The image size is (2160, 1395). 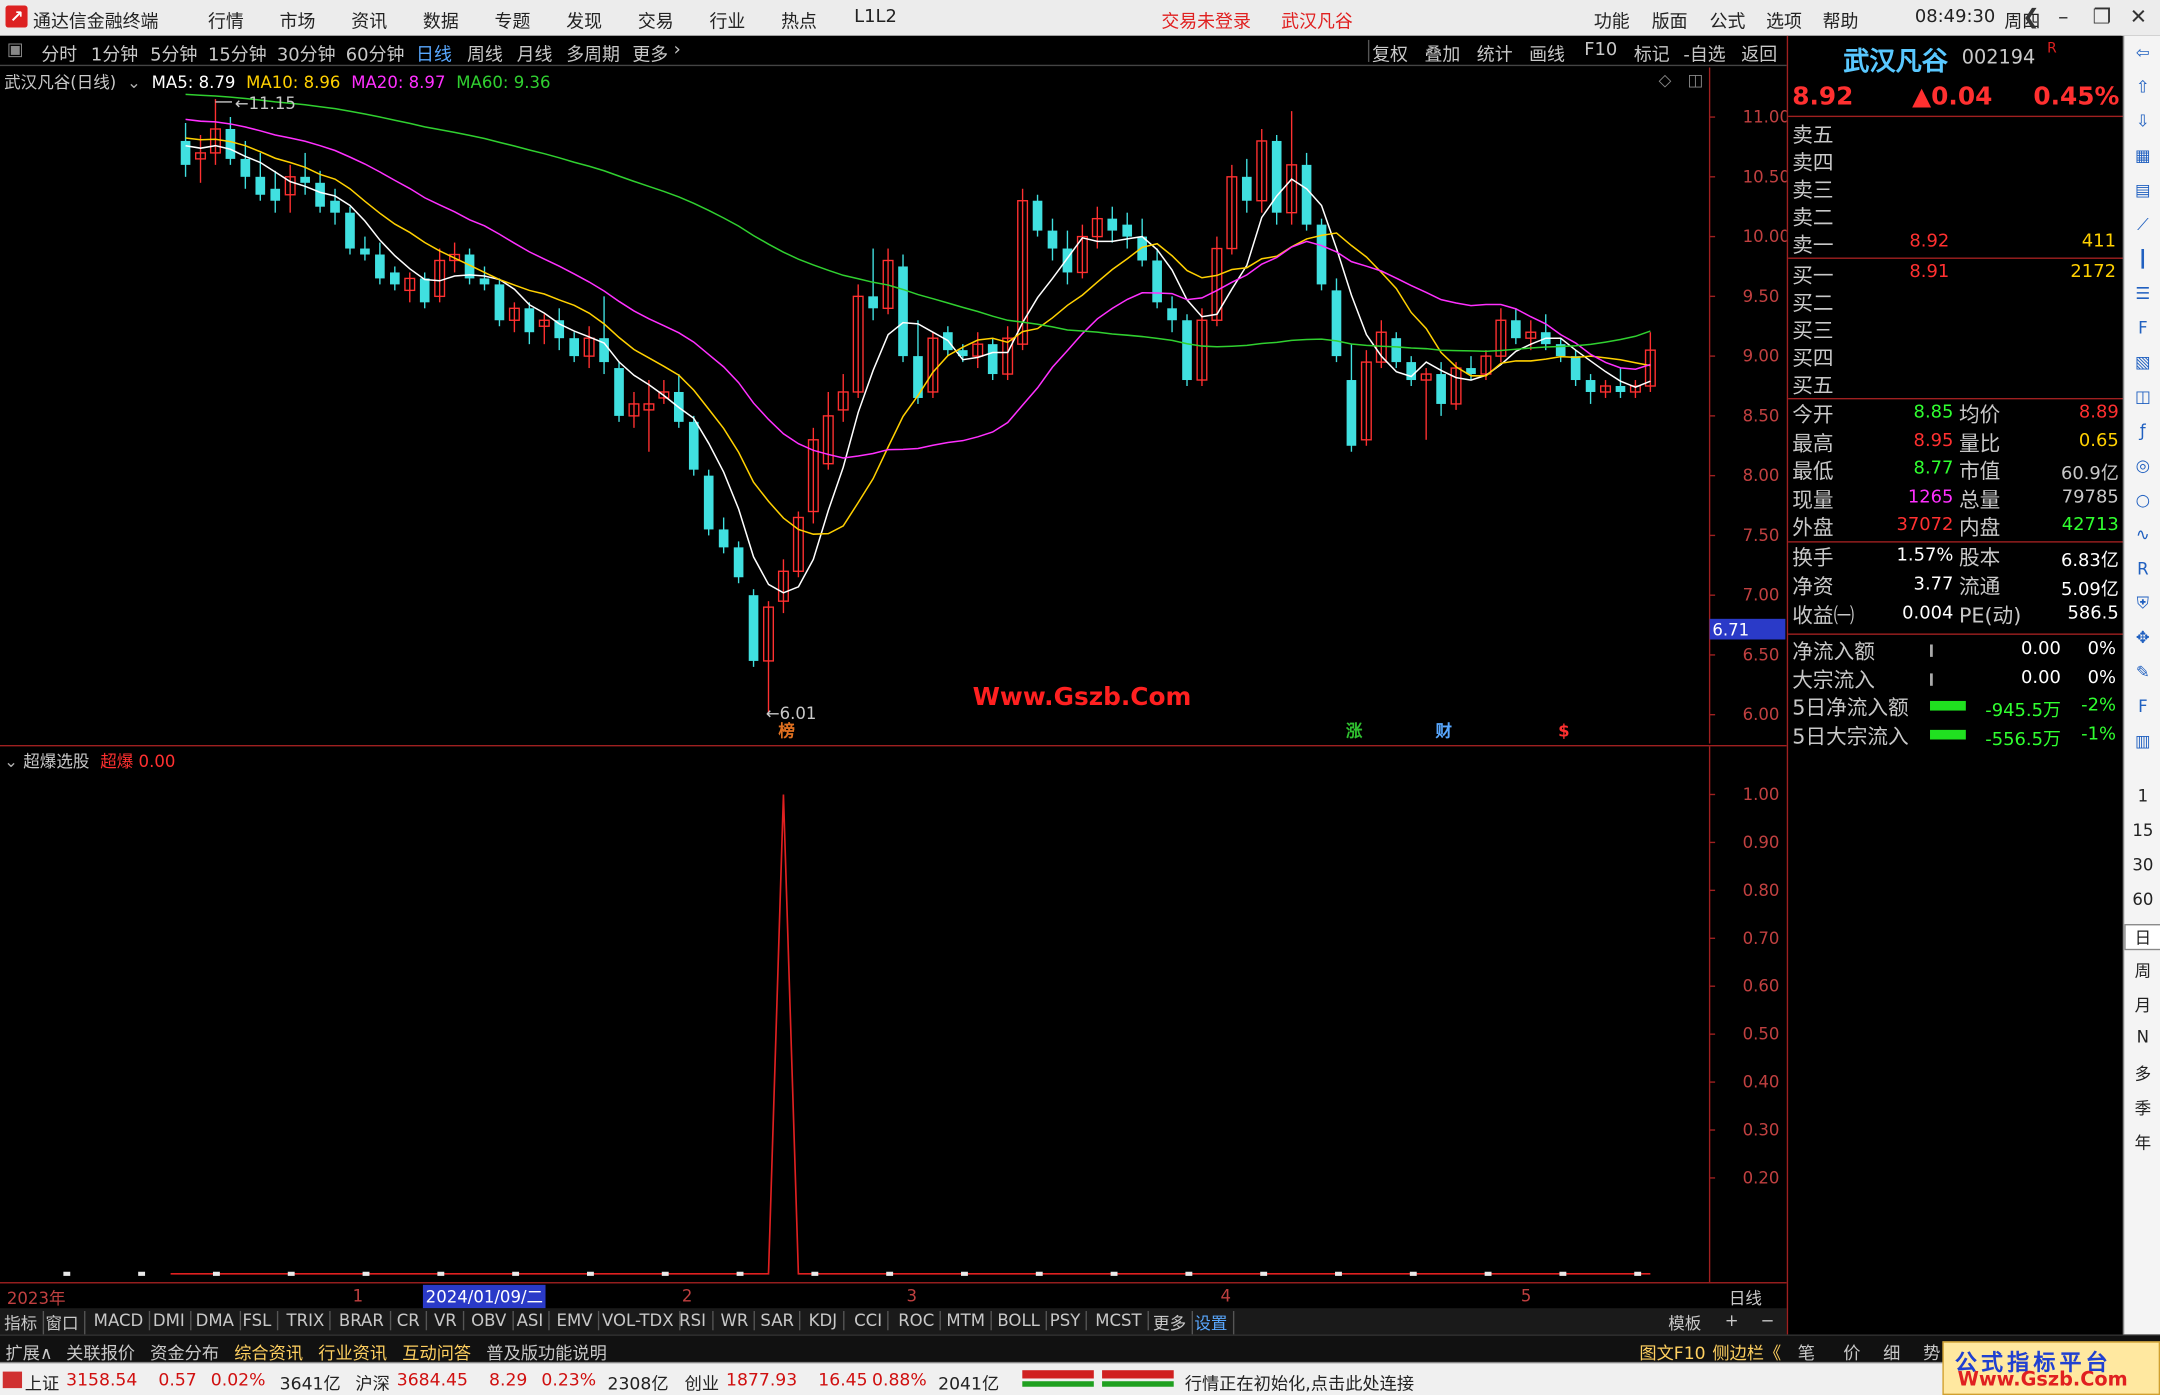 What do you see at coordinates (24, 1322) in the screenshot?
I see `indicator-tab: 指标` at bounding box center [24, 1322].